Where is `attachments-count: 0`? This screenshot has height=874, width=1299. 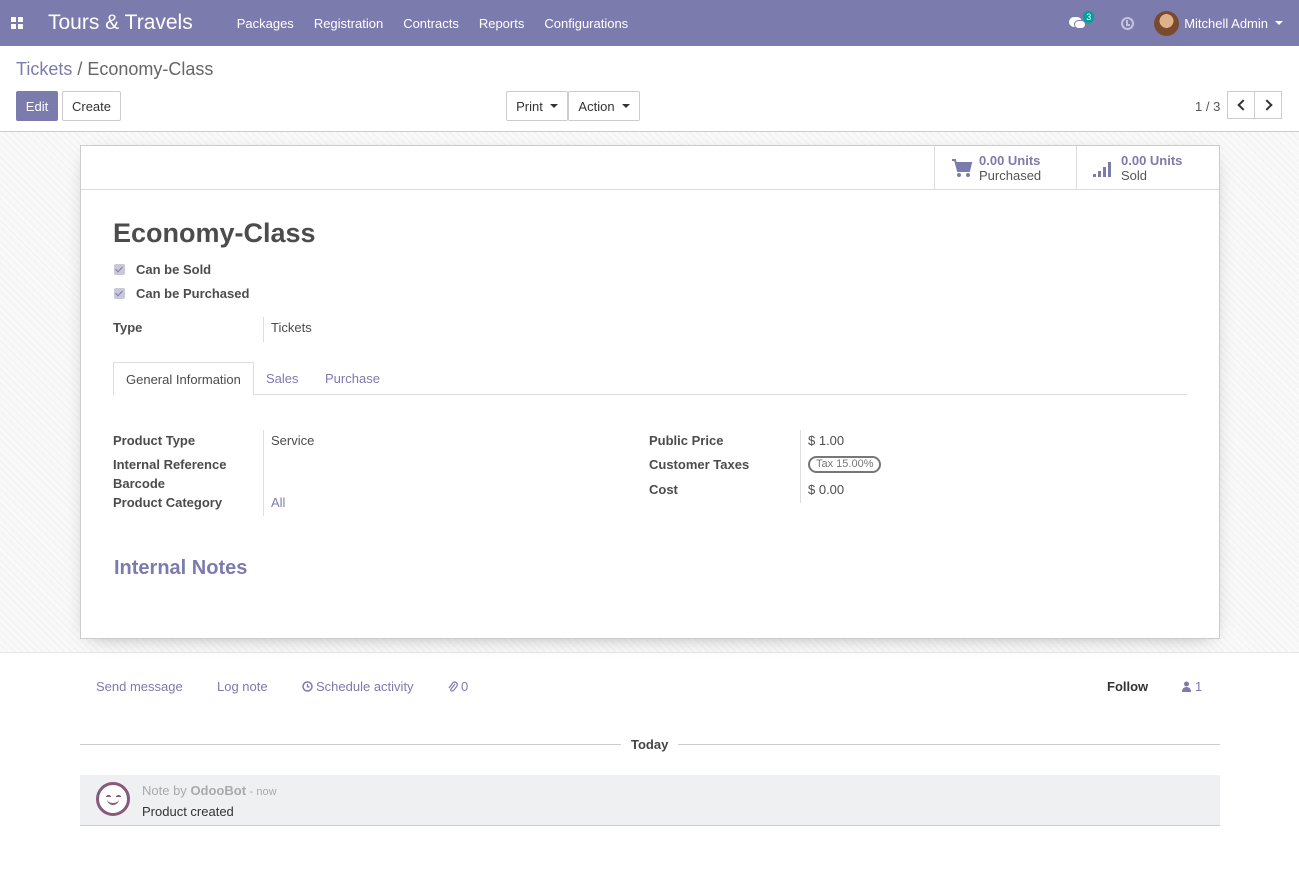
attachments-count: 0 is located at coordinates (465, 686).